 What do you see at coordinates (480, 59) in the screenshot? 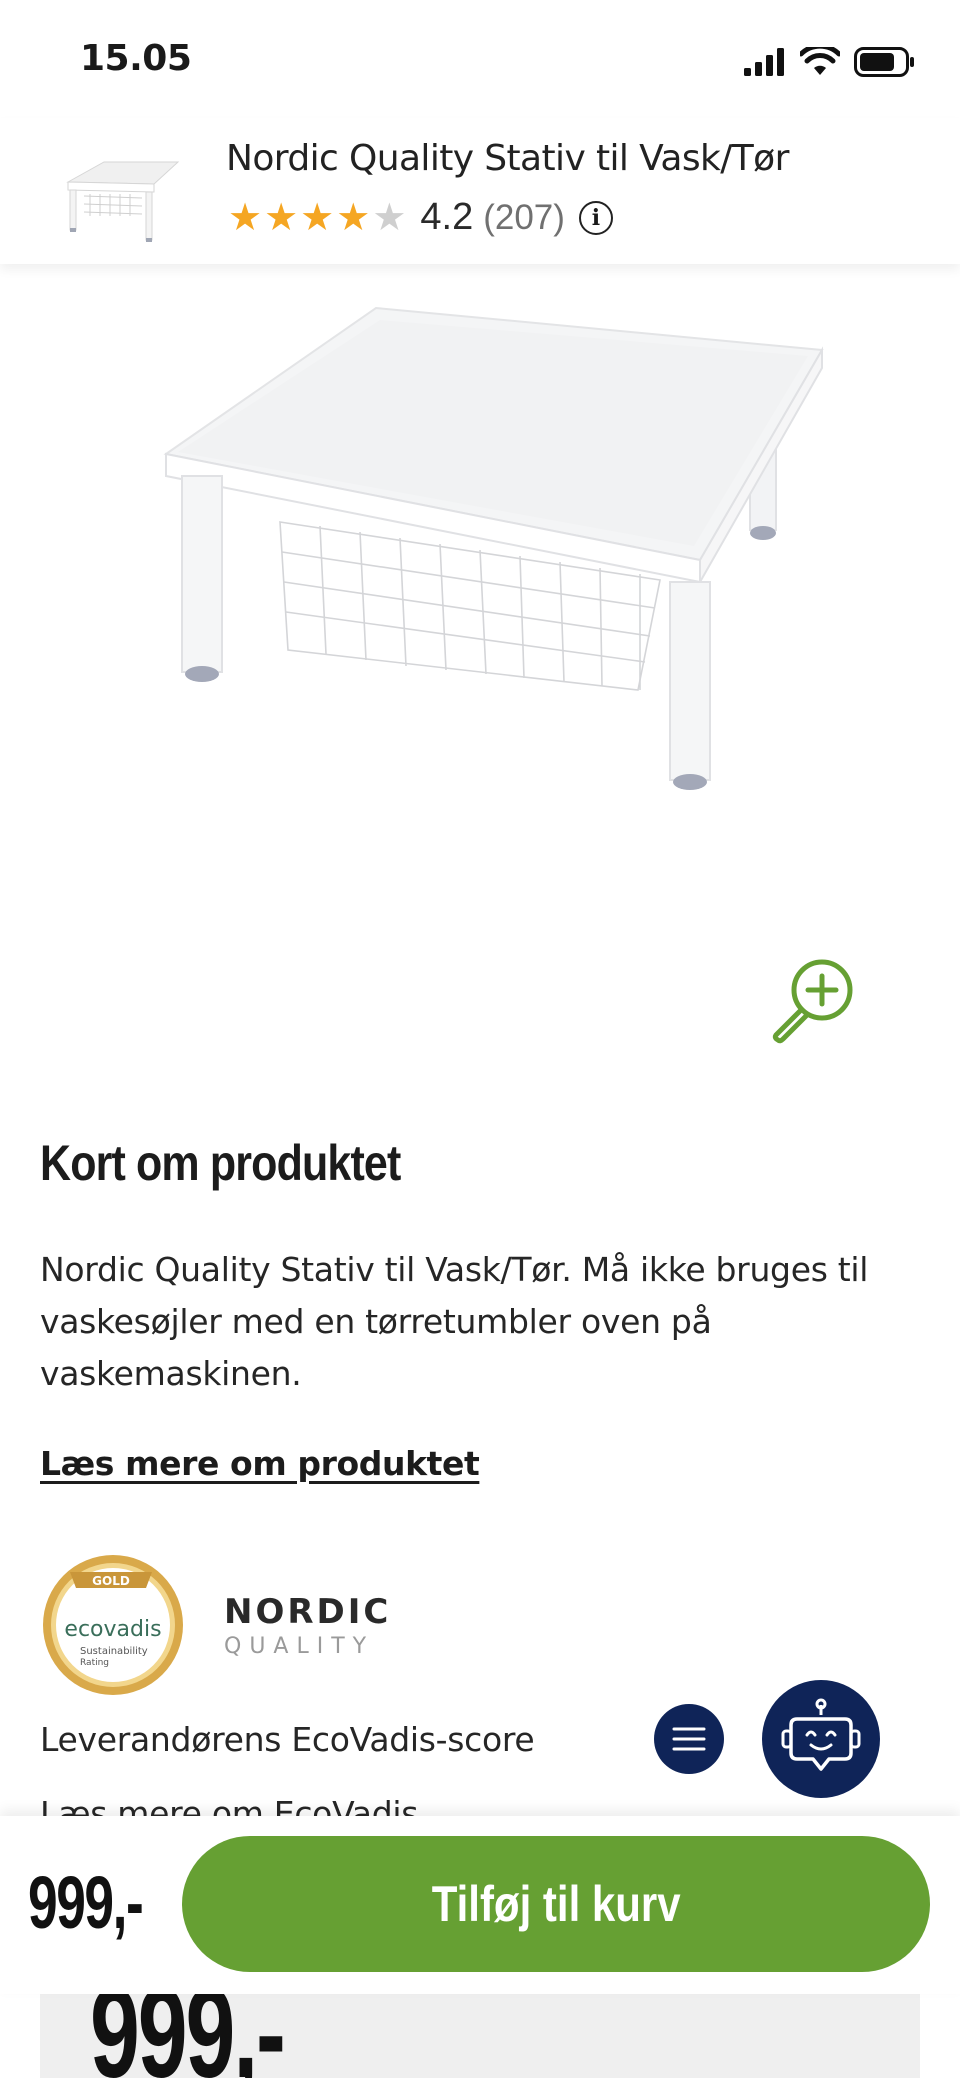
I see `status-bar: 15.05` at bounding box center [480, 59].